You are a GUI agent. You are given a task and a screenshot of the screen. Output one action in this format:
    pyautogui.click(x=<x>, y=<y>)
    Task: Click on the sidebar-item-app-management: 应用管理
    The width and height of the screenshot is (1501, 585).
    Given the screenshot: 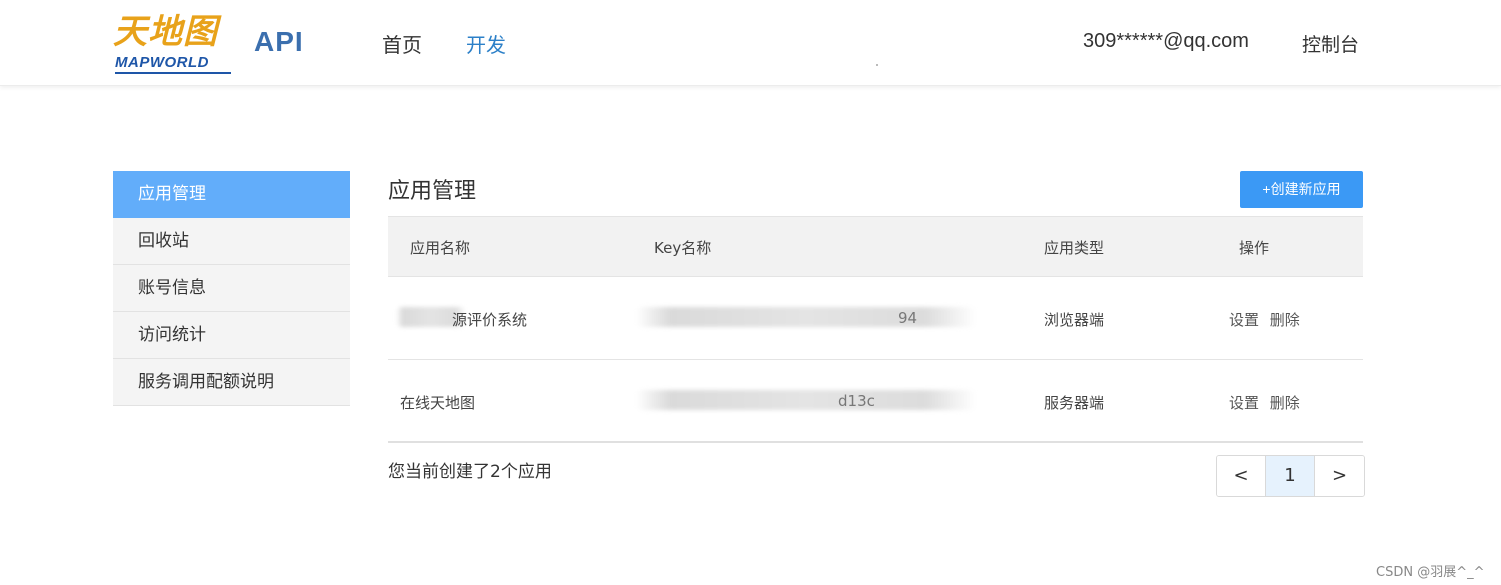 What is the action you would take?
    pyautogui.click(x=231, y=194)
    